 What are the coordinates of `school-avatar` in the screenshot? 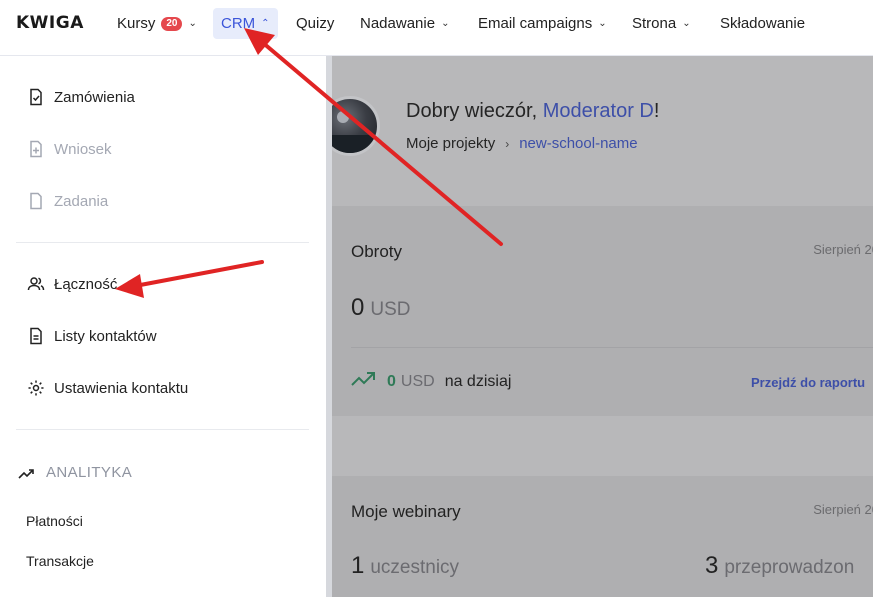 It's located at (356, 126).